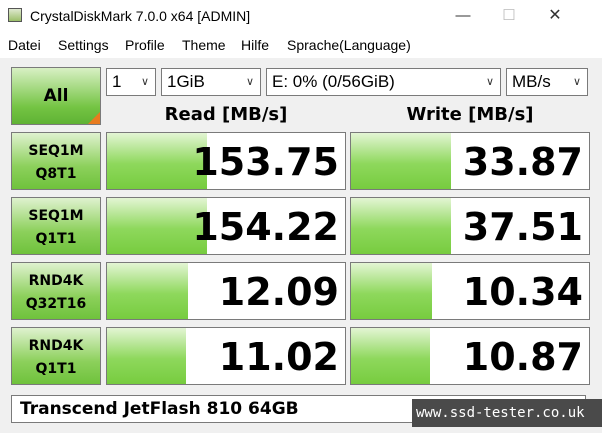 The height and width of the screenshot is (433, 602). What do you see at coordinates (56, 356) in the screenshot?
I see `rnd4k-q1t1-button: RND4K Q1T1` at bounding box center [56, 356].